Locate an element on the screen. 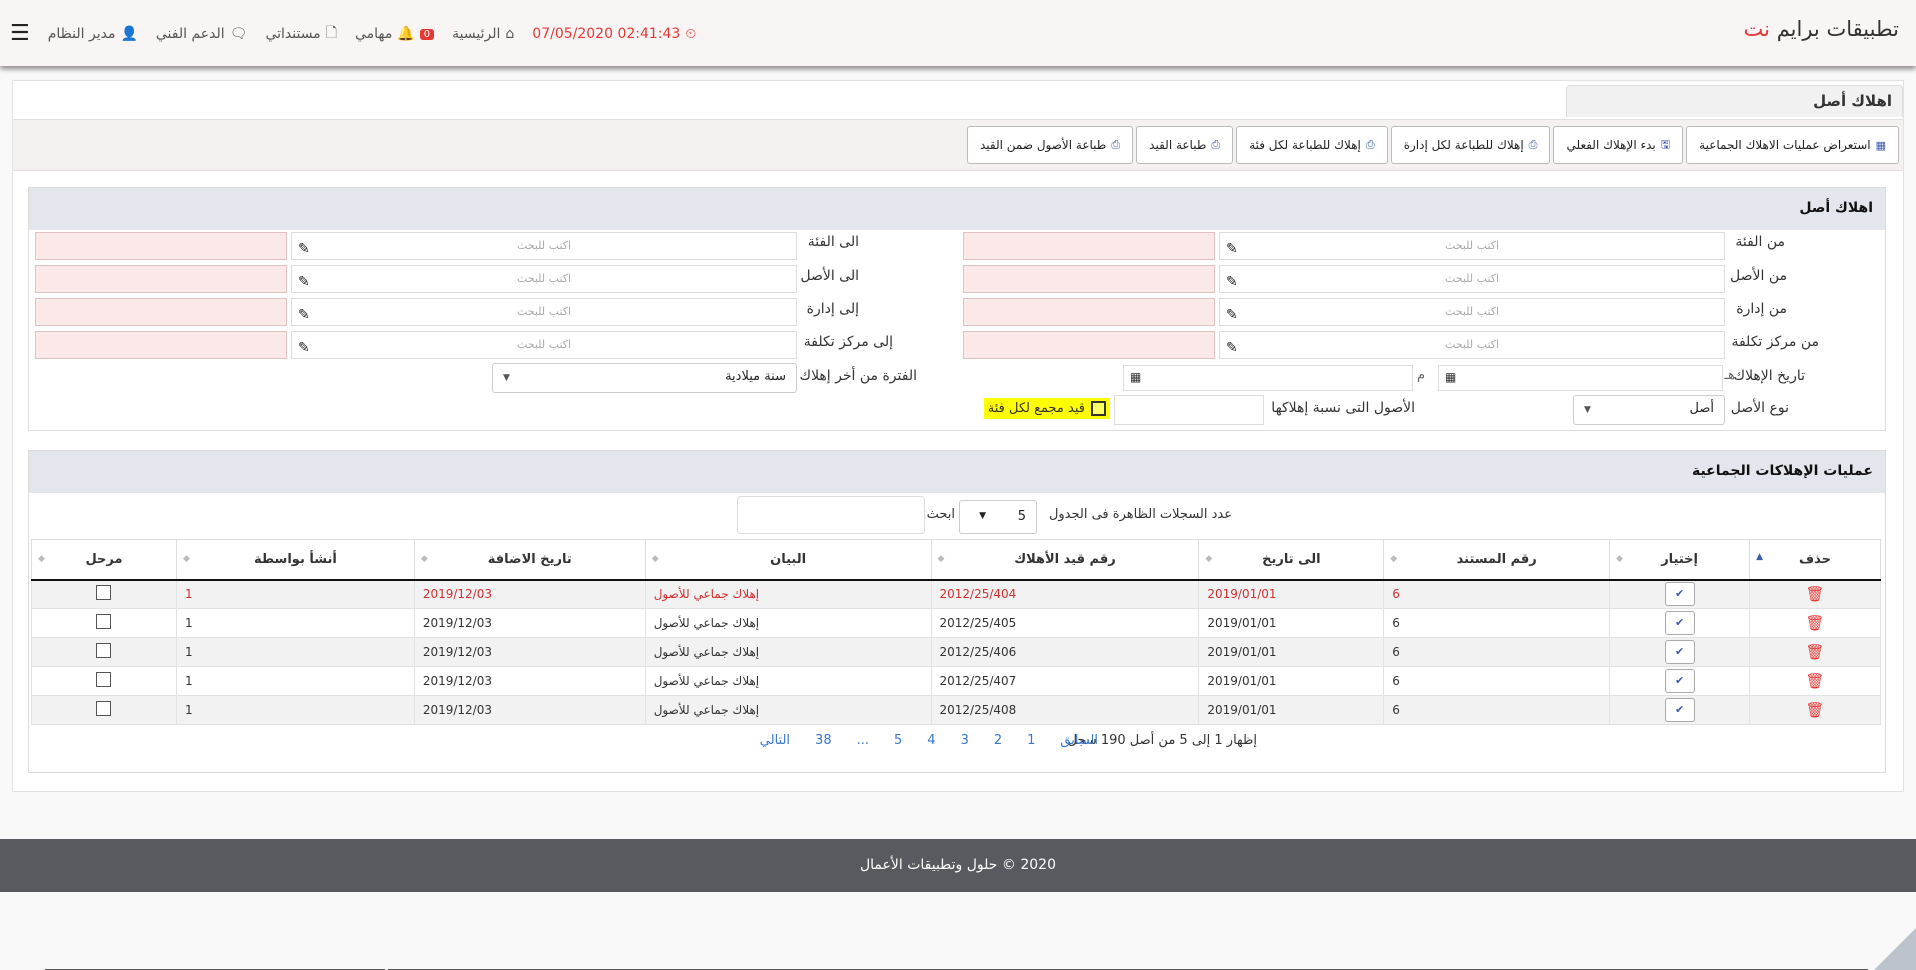 This screenshot has height=970, width=1916. pagination-page: 1 is located at coordinates (1031, 740).